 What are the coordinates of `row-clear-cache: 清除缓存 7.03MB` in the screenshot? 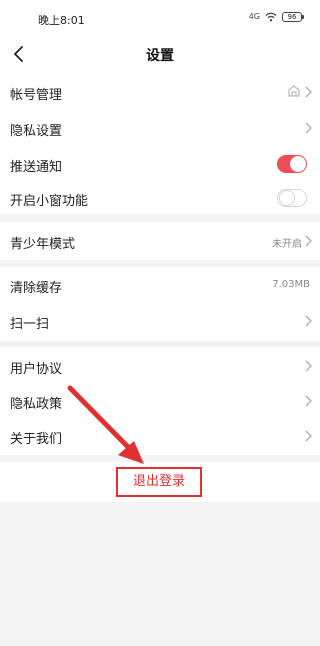 It's located at (160, 285).